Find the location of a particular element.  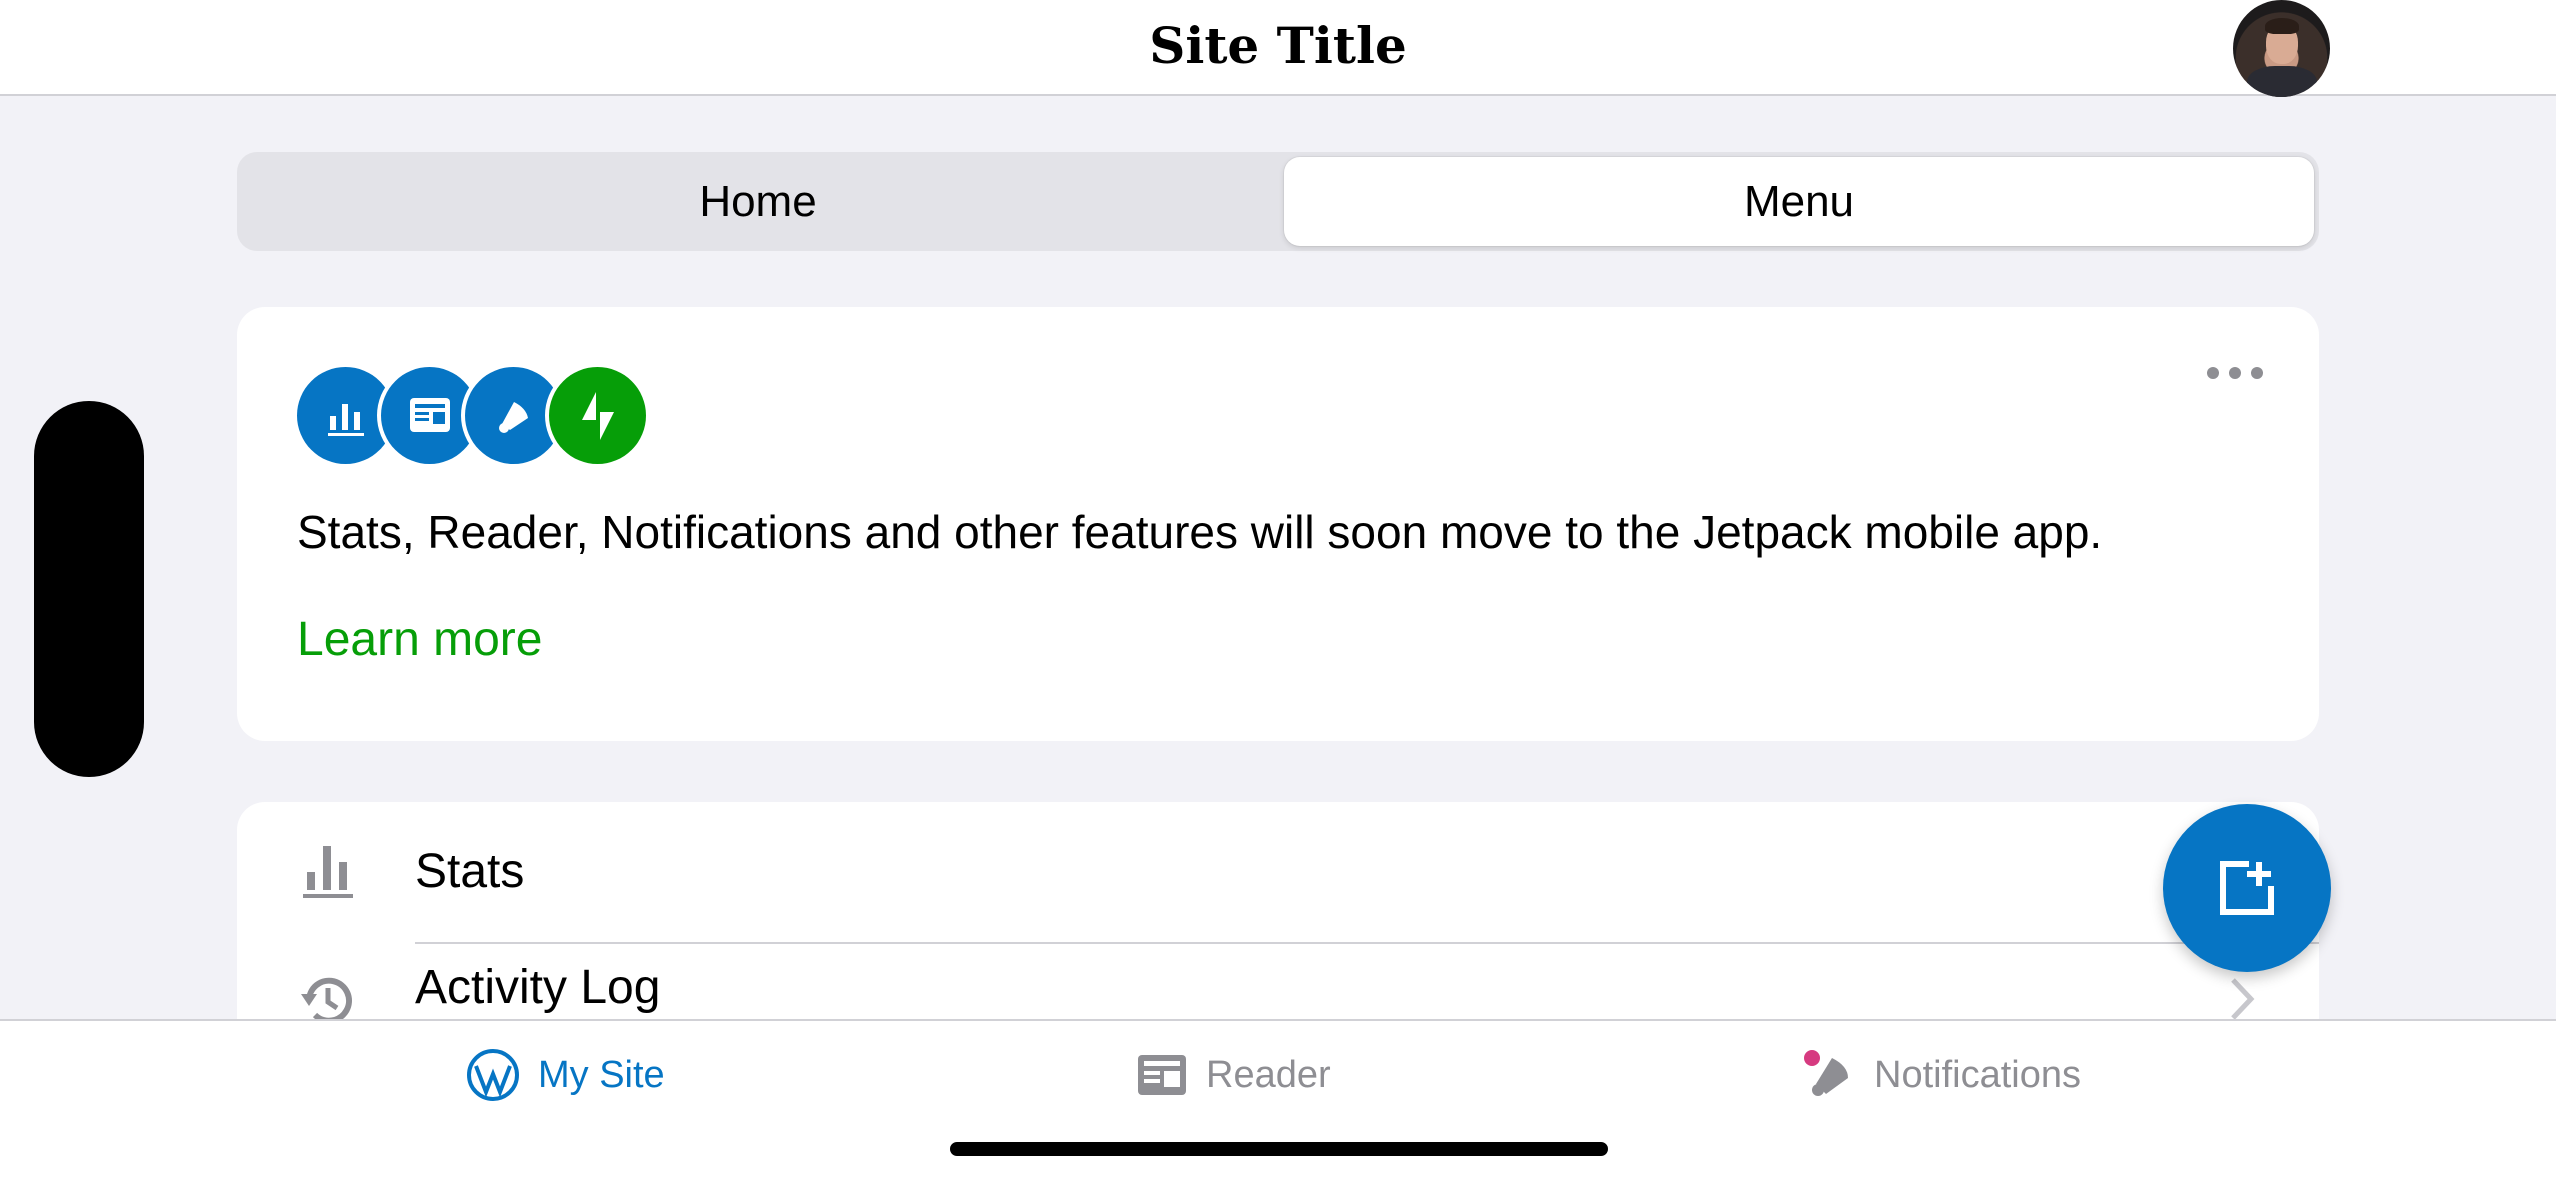

tab-my-site: My Site is located at coordinates (565, 1075).